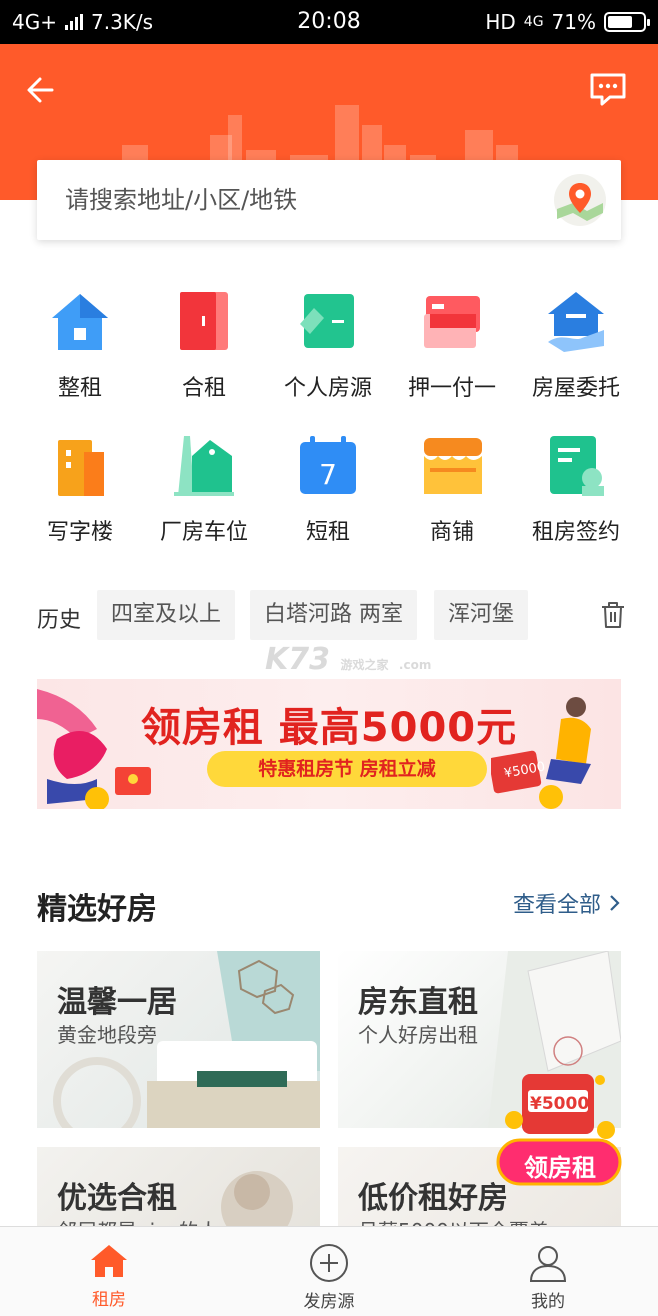  Describe the element at coordinates (613, 615) in the screenshot. I see `trash-icon` at that location.